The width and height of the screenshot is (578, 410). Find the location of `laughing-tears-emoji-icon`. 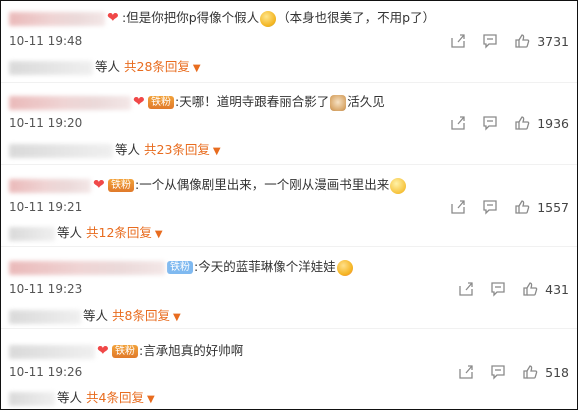

laughing-tears-emoji-icon is located at coordinates (268, 18).